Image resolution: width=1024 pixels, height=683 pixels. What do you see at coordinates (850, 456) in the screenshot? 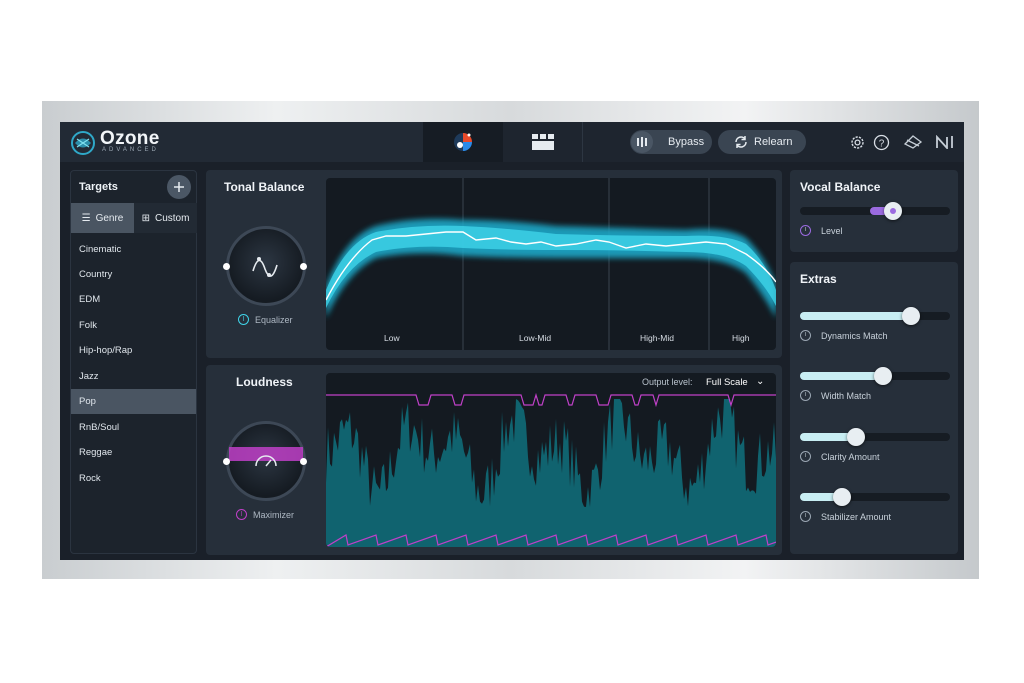
I see `extras-slider-label: Clarity Amount` at bounding box center [850, 456].